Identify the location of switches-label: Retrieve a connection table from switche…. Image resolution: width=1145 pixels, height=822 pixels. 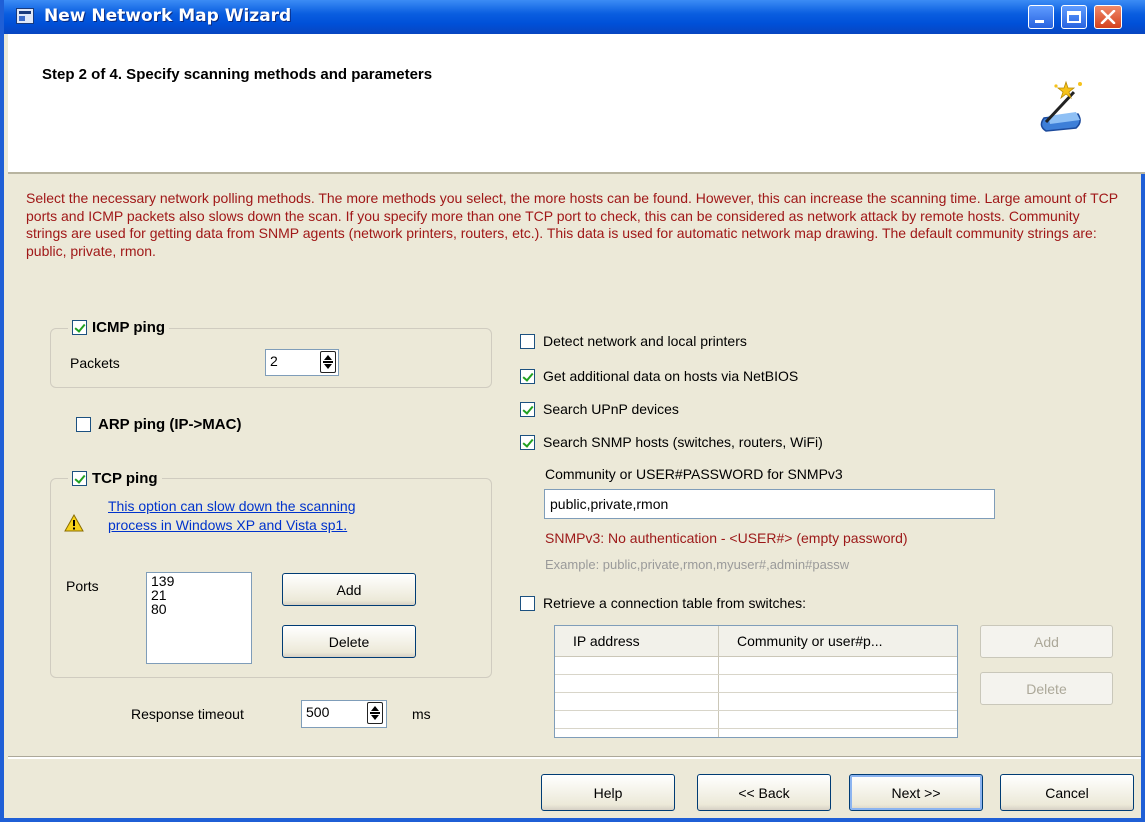
(675, 603).